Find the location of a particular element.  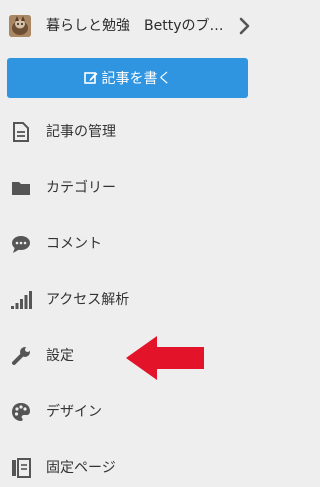

menu-item-access-analytics: アクセス解析 is located at coordinates (127, 300).